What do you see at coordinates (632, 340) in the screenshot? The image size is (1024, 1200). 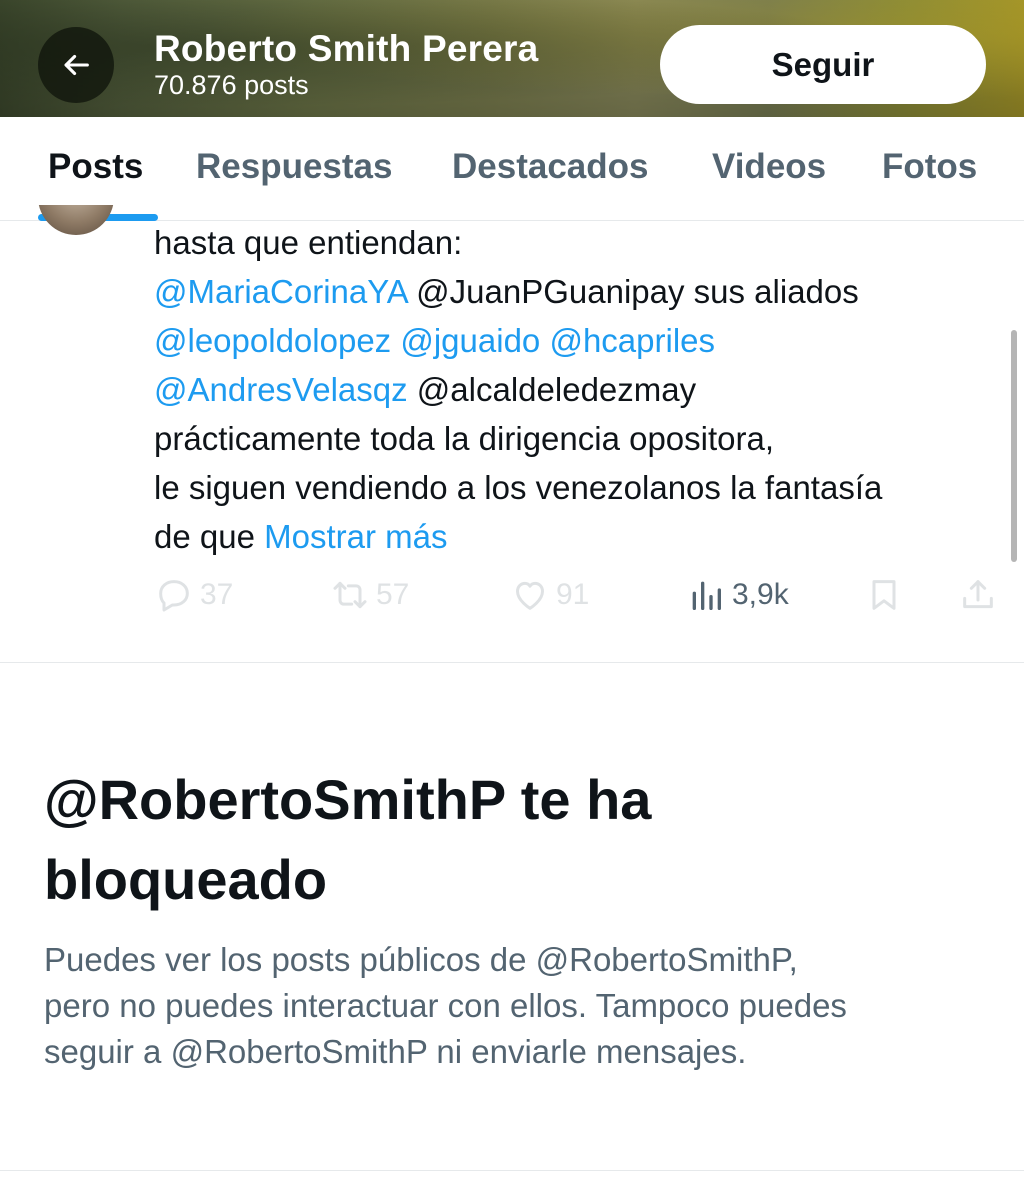 I see `mention-link: @hcapriles` at bounding box center [632, 340].